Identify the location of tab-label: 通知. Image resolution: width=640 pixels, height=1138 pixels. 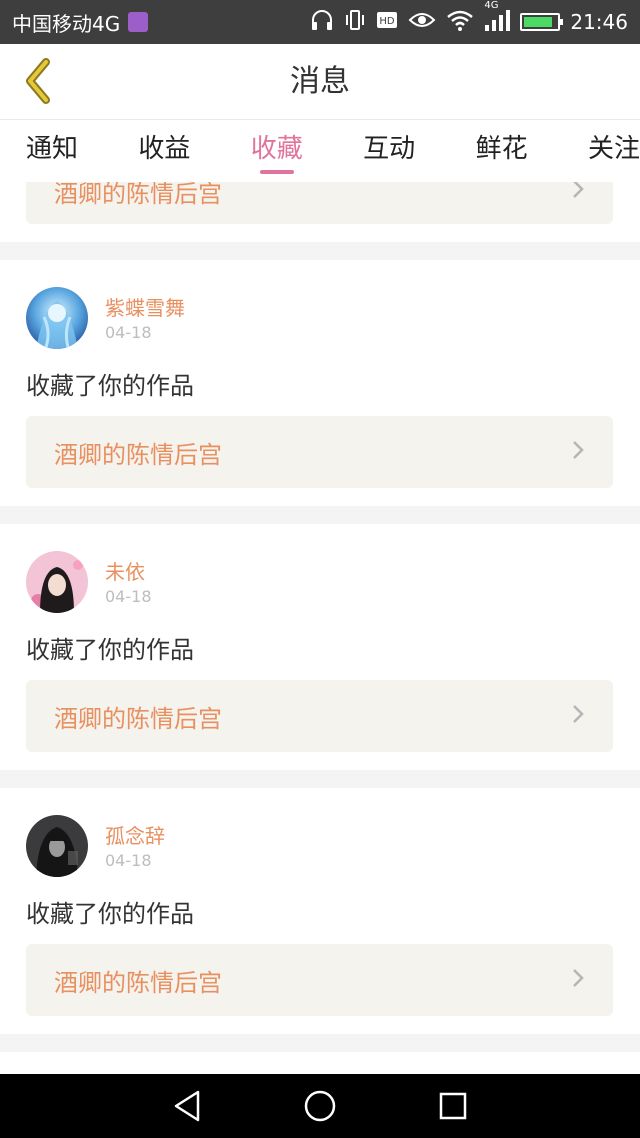
(52, 149).